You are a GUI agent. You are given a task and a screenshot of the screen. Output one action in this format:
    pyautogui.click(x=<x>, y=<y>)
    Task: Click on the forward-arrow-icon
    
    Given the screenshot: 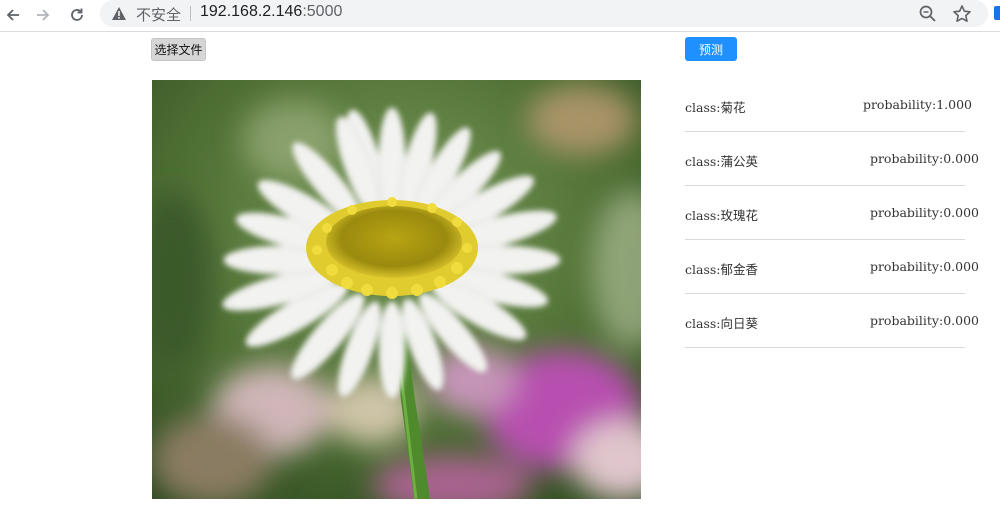 What is the action you would take?
    pyautogui.click(x=43, y=15)
    